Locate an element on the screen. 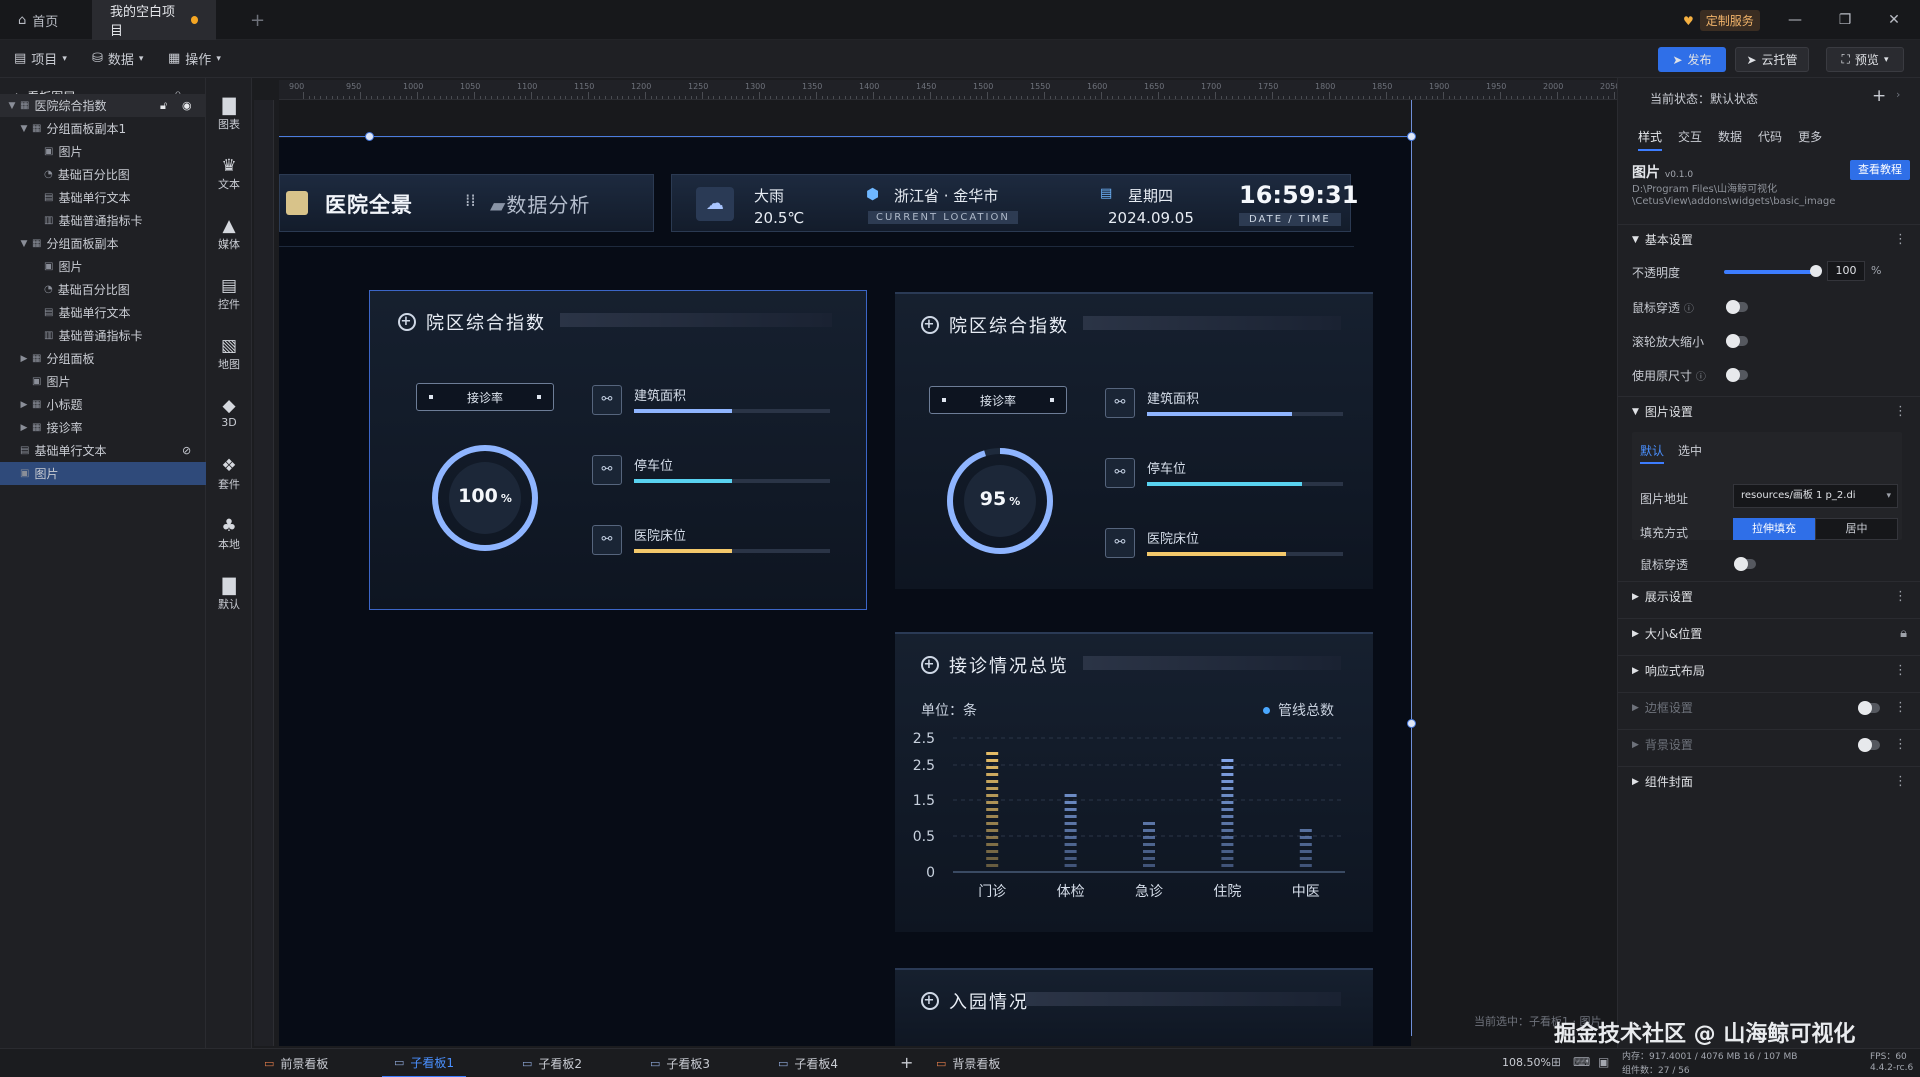 Image resolution: width=1920 pixels, height=1077 pixels. lock-icon: 🔒︎ is located at coordinates (1903, 633).